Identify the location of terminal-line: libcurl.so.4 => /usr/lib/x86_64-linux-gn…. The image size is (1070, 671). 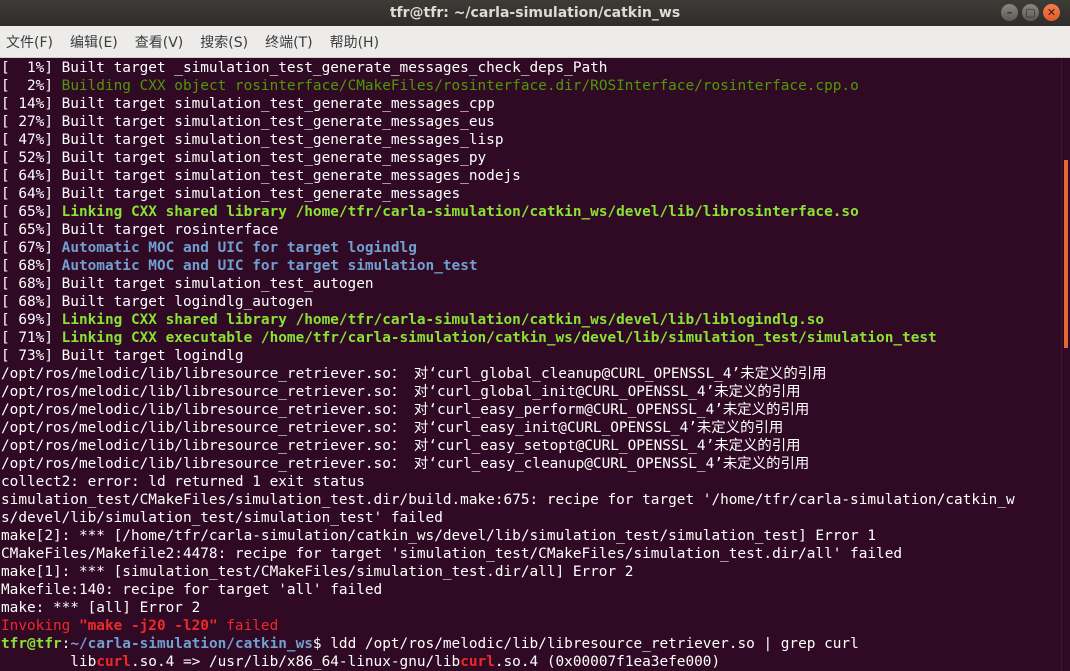
(531, 662).